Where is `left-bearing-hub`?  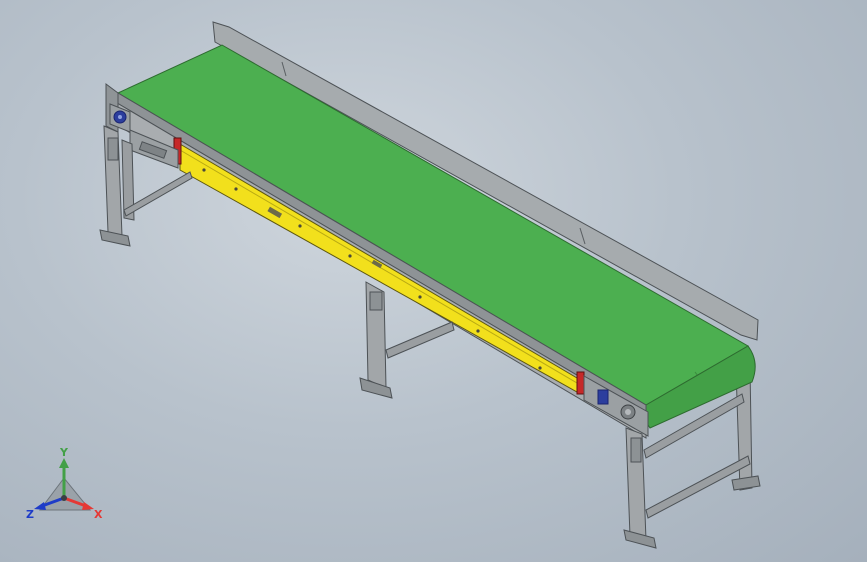
left-bearing-hub is located at coordinates (120, 117).